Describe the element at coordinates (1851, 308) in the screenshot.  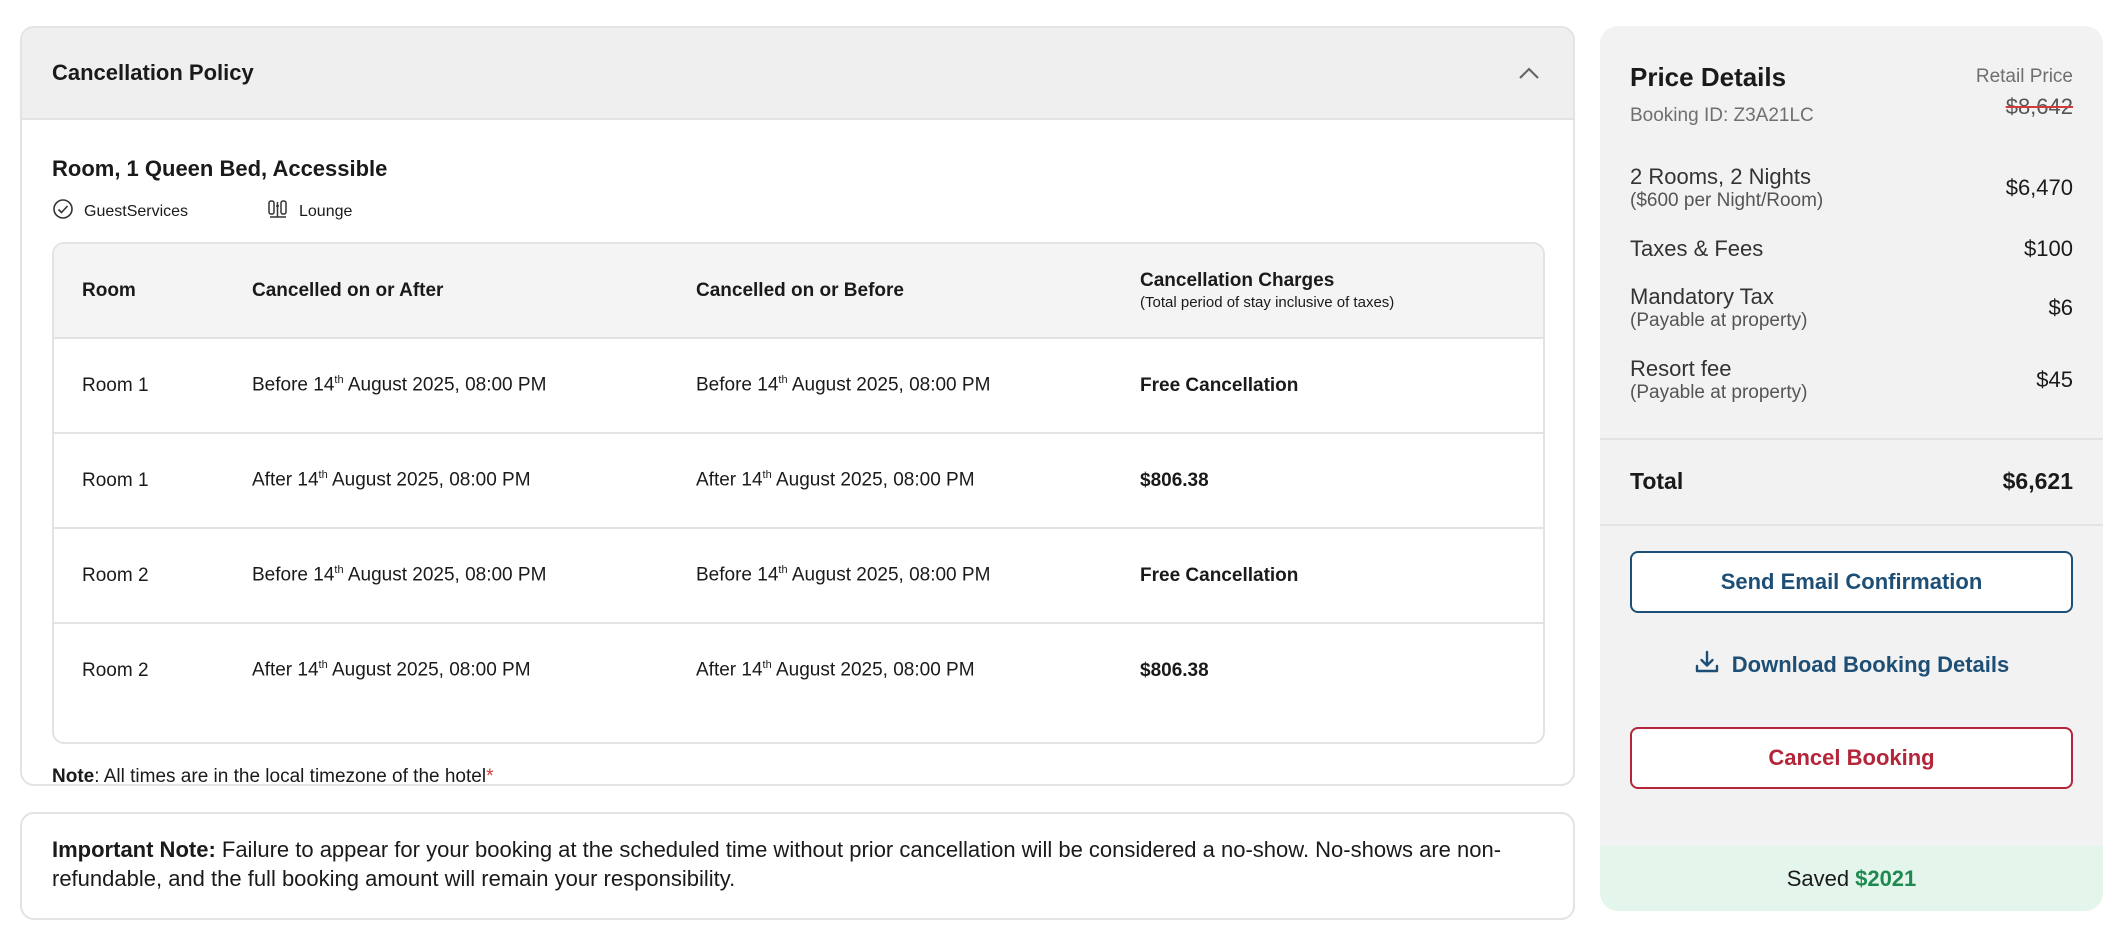
I see `price-line-mandatory-tax: Mandatory Tax (Payable at property) $6` at that location.